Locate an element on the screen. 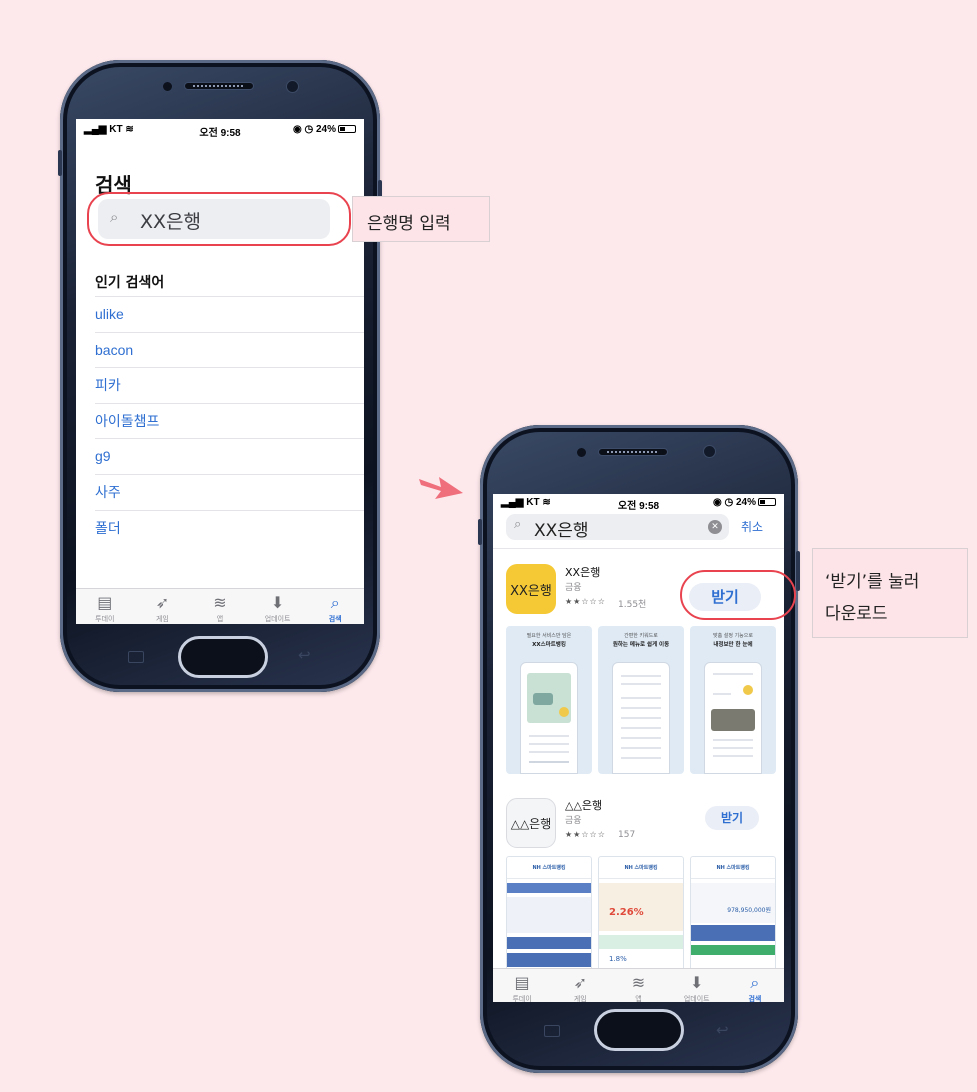  callout-tap-get-to-download: ‘받기’를 눌러 다운로드 is located at coordinates (890, 593).